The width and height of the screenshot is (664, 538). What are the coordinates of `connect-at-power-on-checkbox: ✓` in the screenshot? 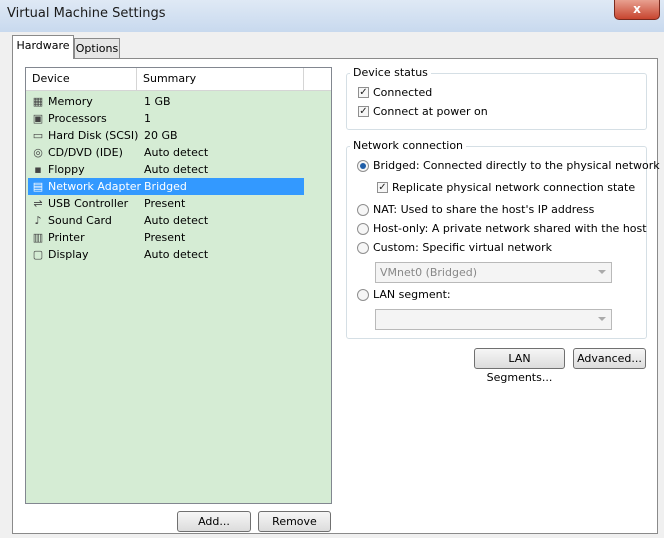 It's located at (363, 111).